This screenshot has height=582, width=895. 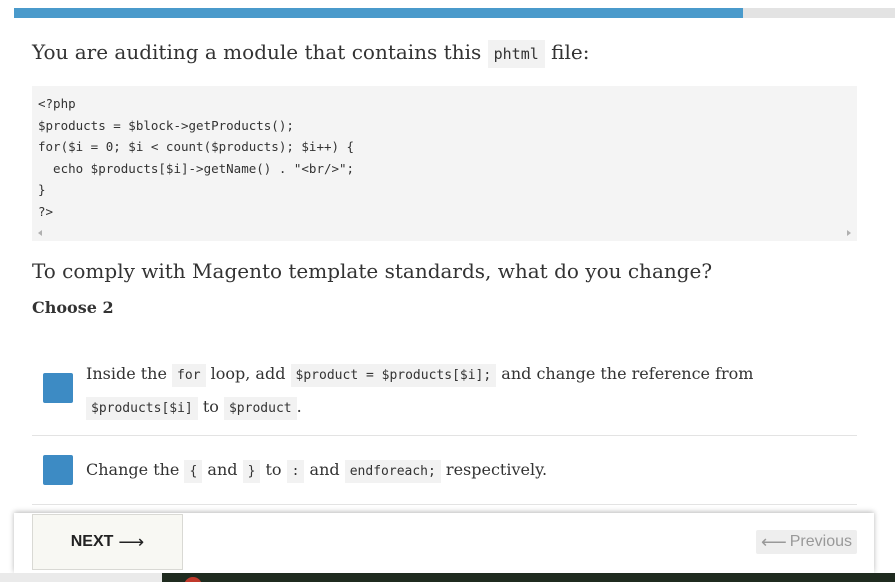 I want to click on inline-code: }, so click(x=251, y=471).